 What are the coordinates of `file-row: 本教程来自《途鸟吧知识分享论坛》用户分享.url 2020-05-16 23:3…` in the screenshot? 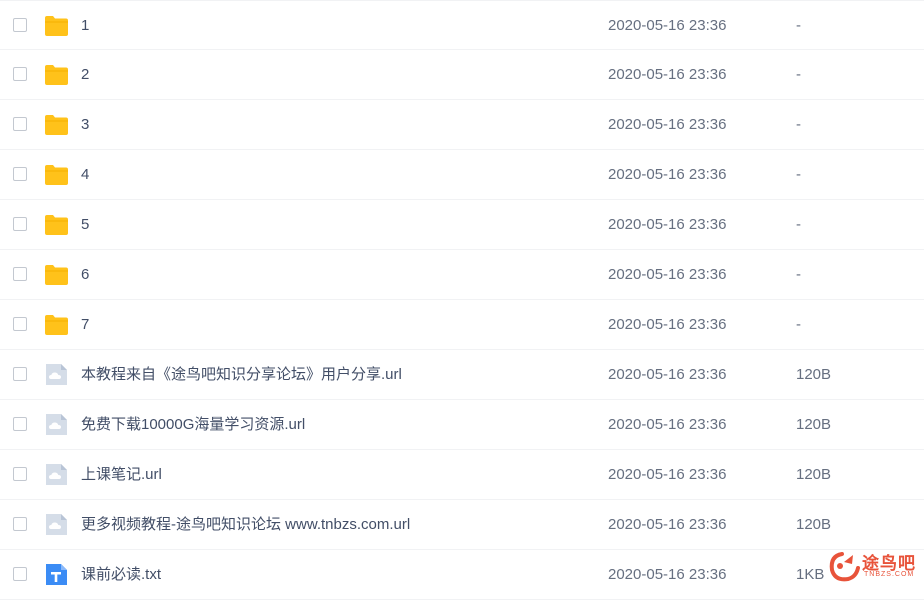 It's located at (462, 375).